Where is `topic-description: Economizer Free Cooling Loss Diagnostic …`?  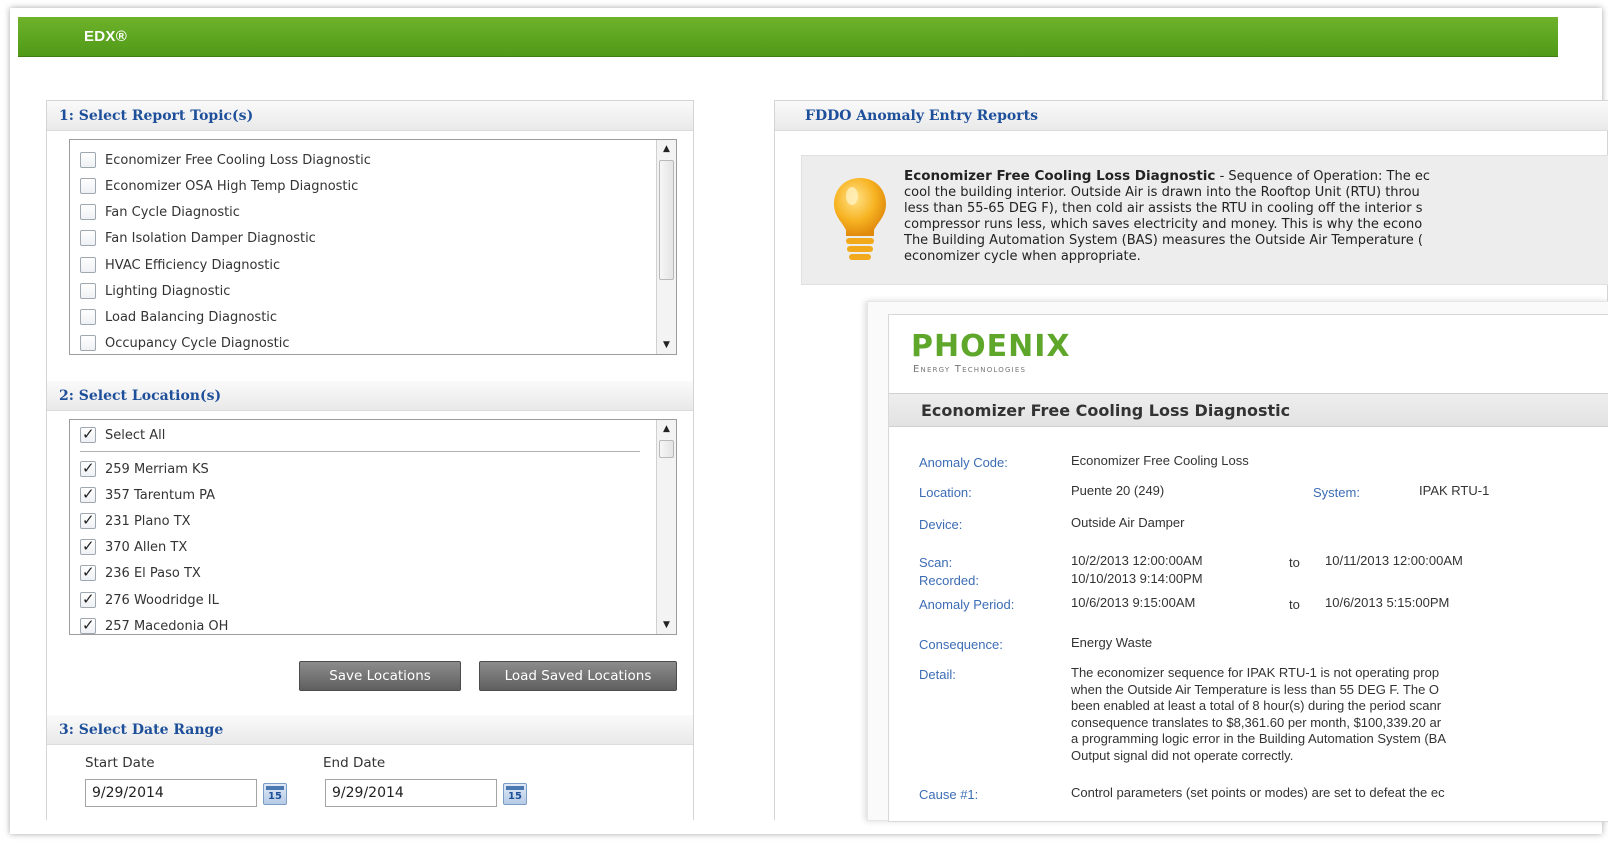
topic-description: Economizer Free Cooling Loss Diagnostic … is located at coordinates (1256, 216).